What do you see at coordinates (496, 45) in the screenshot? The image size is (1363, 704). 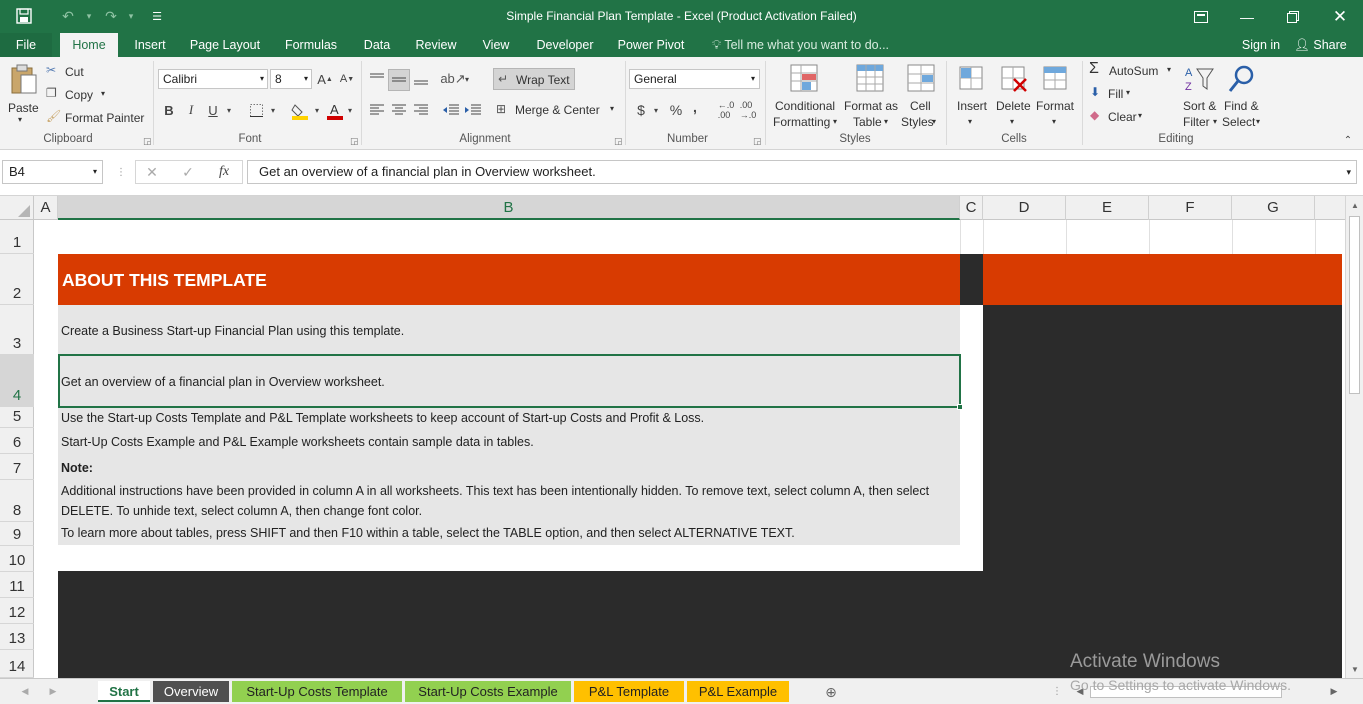 I see `tab-view: View` at bounding box center [496, 45].